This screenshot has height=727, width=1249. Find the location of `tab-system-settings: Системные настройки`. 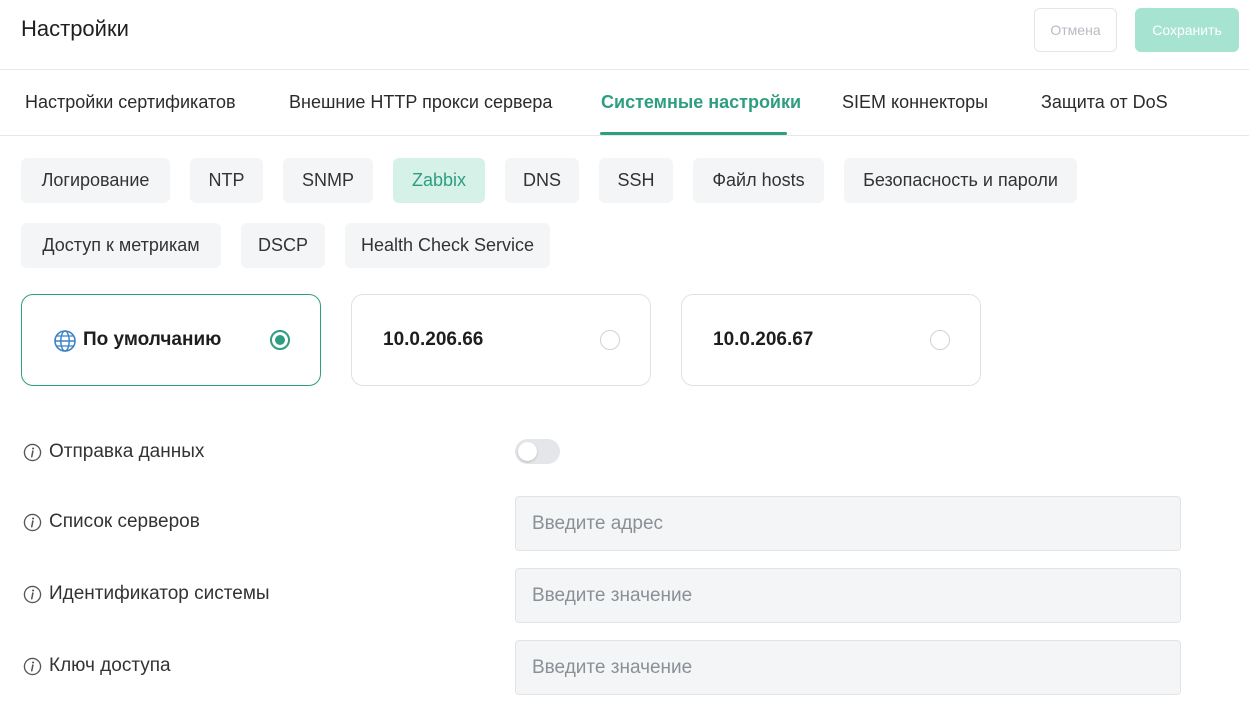

tab-system-settings: Системные настройки is located at coordinates (701, 102).